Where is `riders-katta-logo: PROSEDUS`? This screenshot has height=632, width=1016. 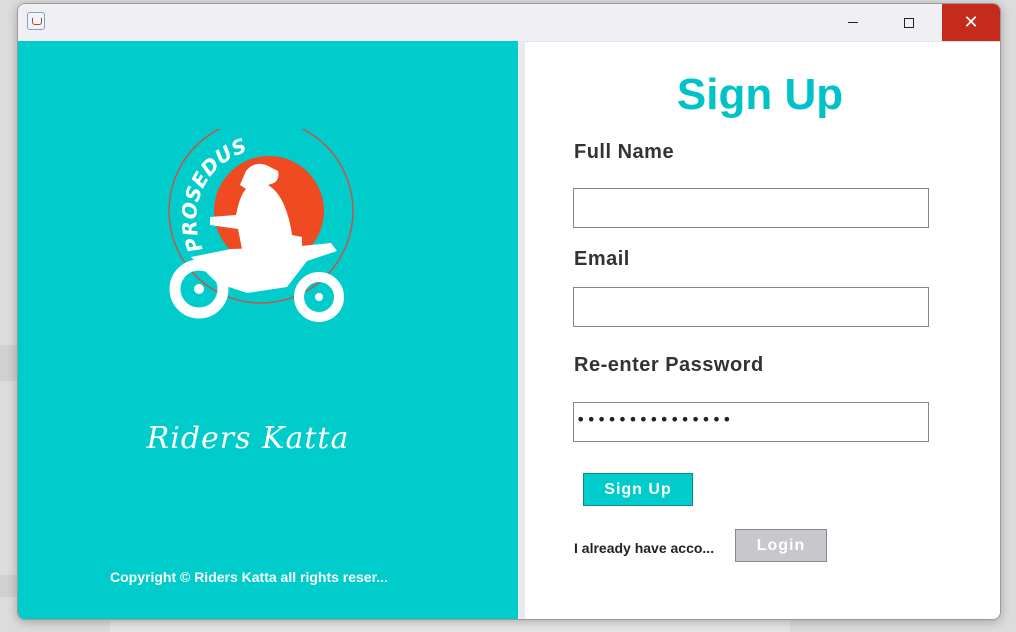 riders-katta-logo: PROSEDUS is located at coordinates (261, 225).